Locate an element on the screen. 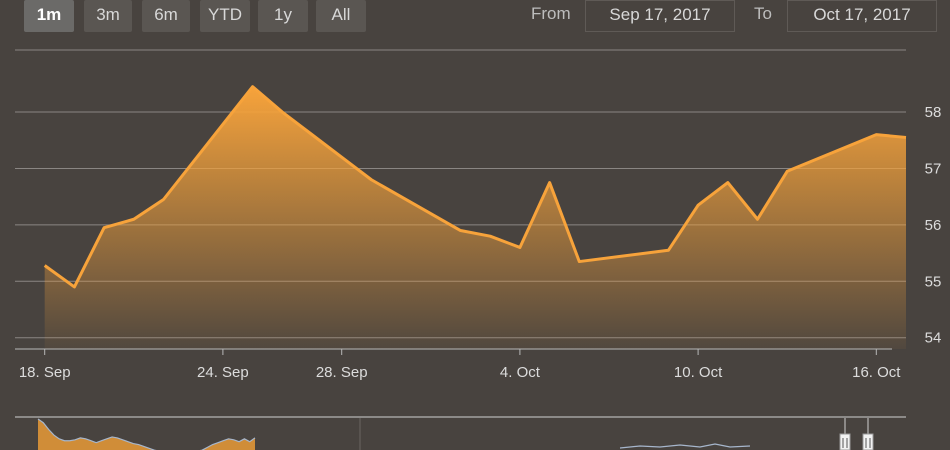 The image size is (950, 450). y-tick-label: 55 is located at coordinates (933, 281).